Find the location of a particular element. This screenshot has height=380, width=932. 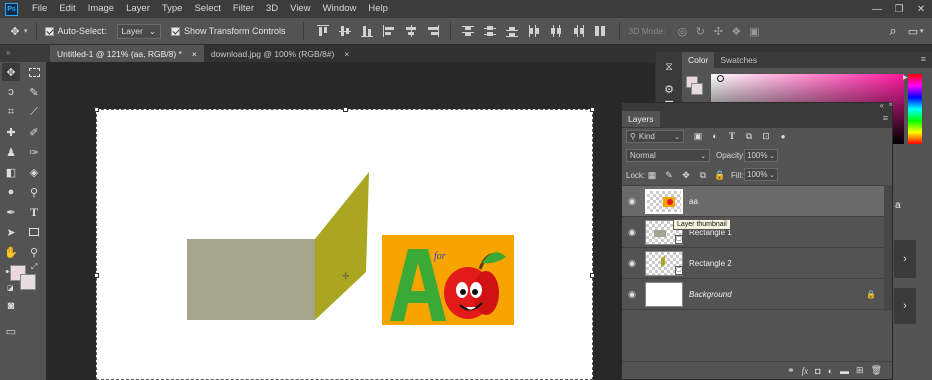

menu-select: Select is located at coordinates (207, 9).